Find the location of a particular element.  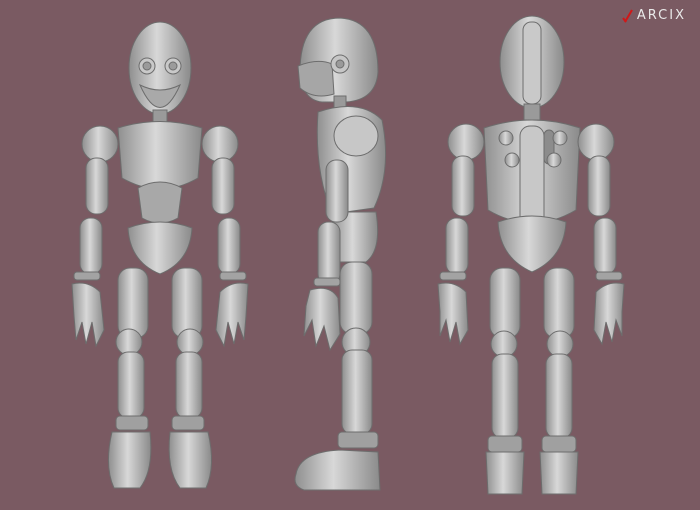

robot-shoulder-left is located at coordinates (100, 144).